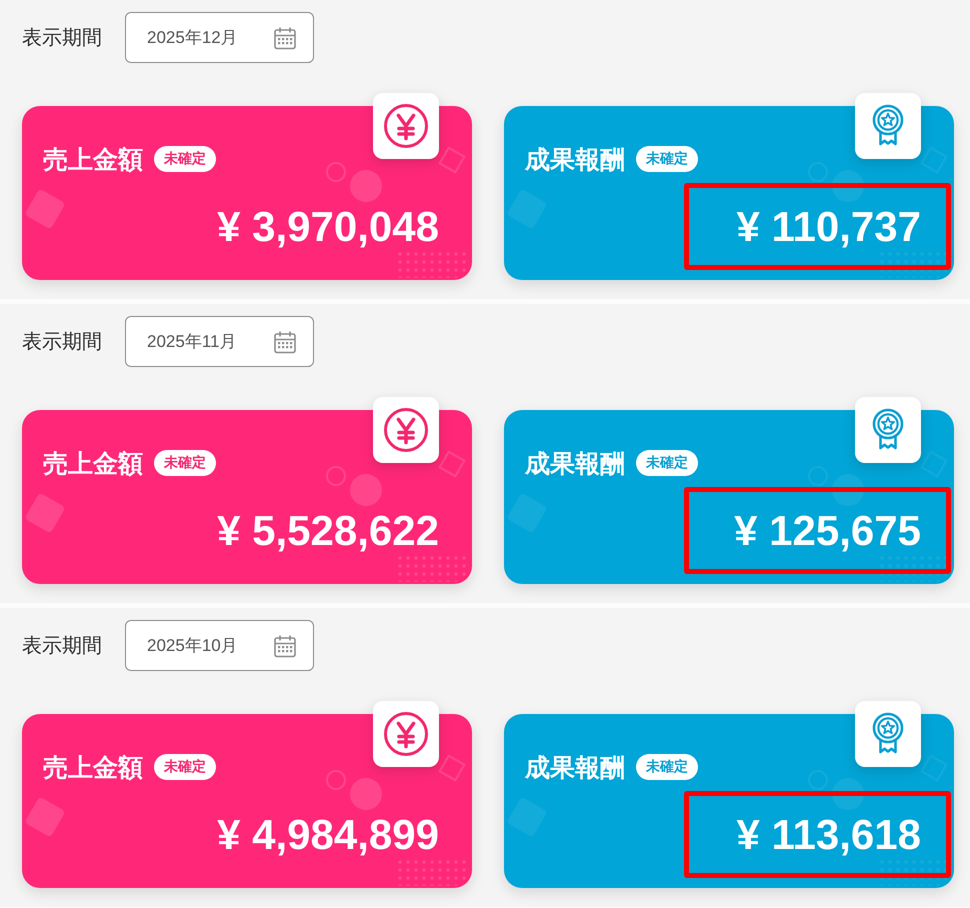 This screenshot has height=908, width=970. Describe the element at coordinates (328, 835) in the screenshot. I see `amount-value: ¥ 4,984,899` at that location.